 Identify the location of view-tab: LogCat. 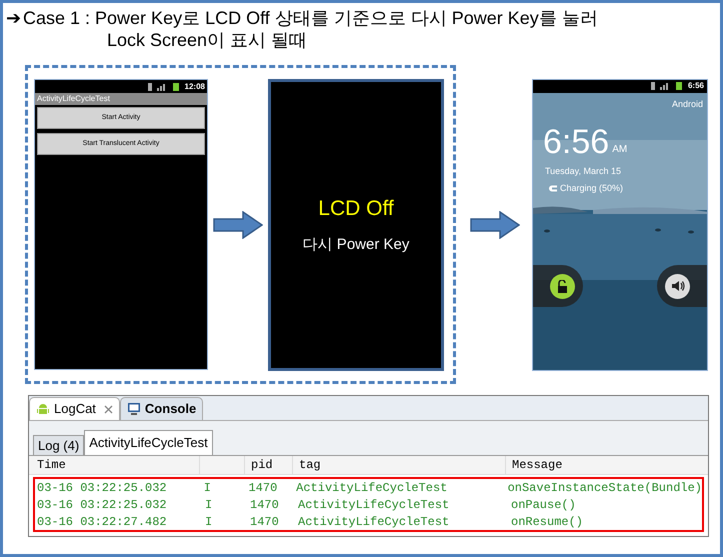
(74, 408).